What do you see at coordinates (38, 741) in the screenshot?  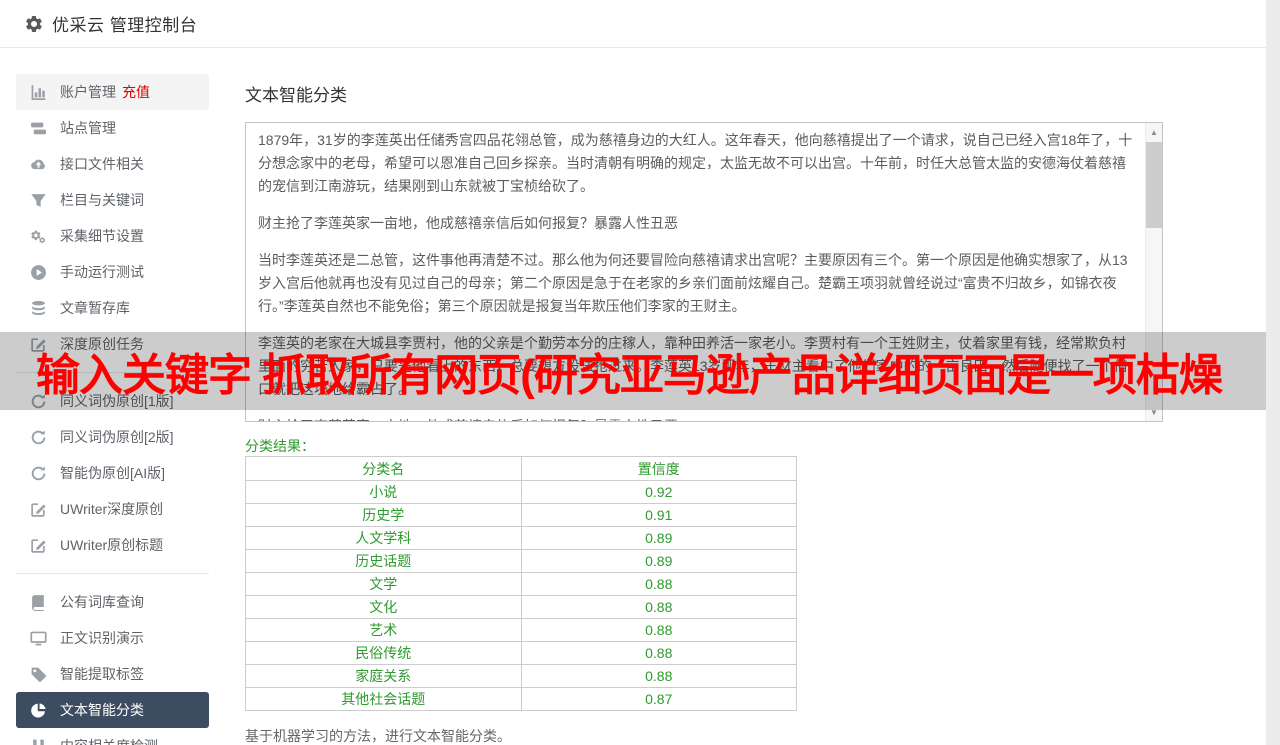 I see `magnet-icon` at bounding box center [38, 741].